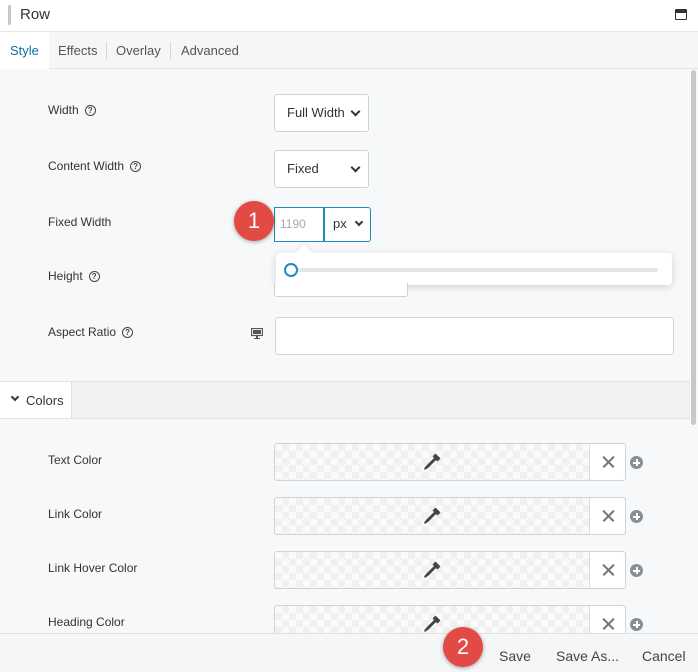  What do you see at coordinates (316, 112) in the screenshot?
I see `width-select-value: Full Width` at bounding box center [316, 112].